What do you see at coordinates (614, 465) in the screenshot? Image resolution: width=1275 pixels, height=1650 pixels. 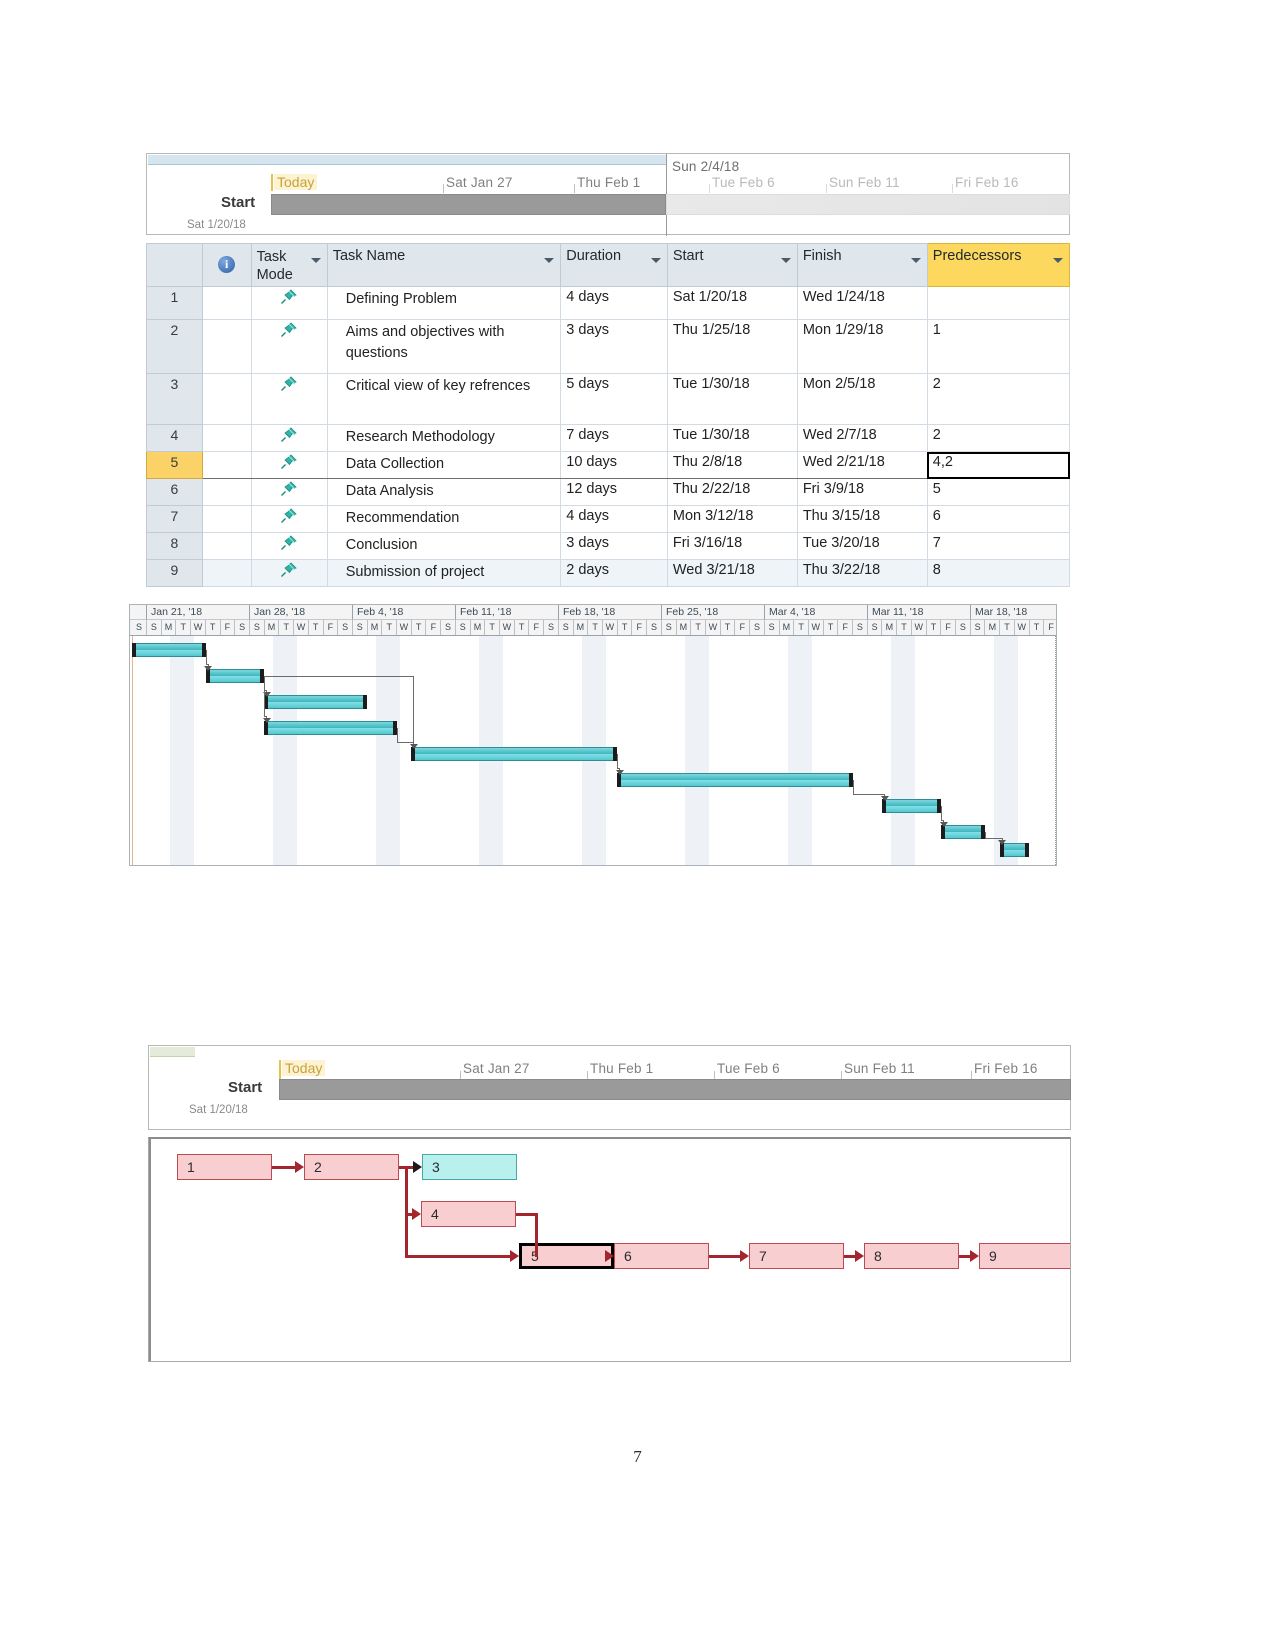 I see `row-duration: 10 days` at bounding box center [614, 465].